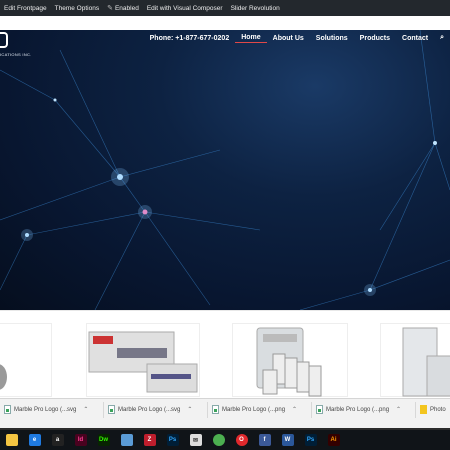 The image size is (450, 450). I want to click on status-gap, so click(225, 424).